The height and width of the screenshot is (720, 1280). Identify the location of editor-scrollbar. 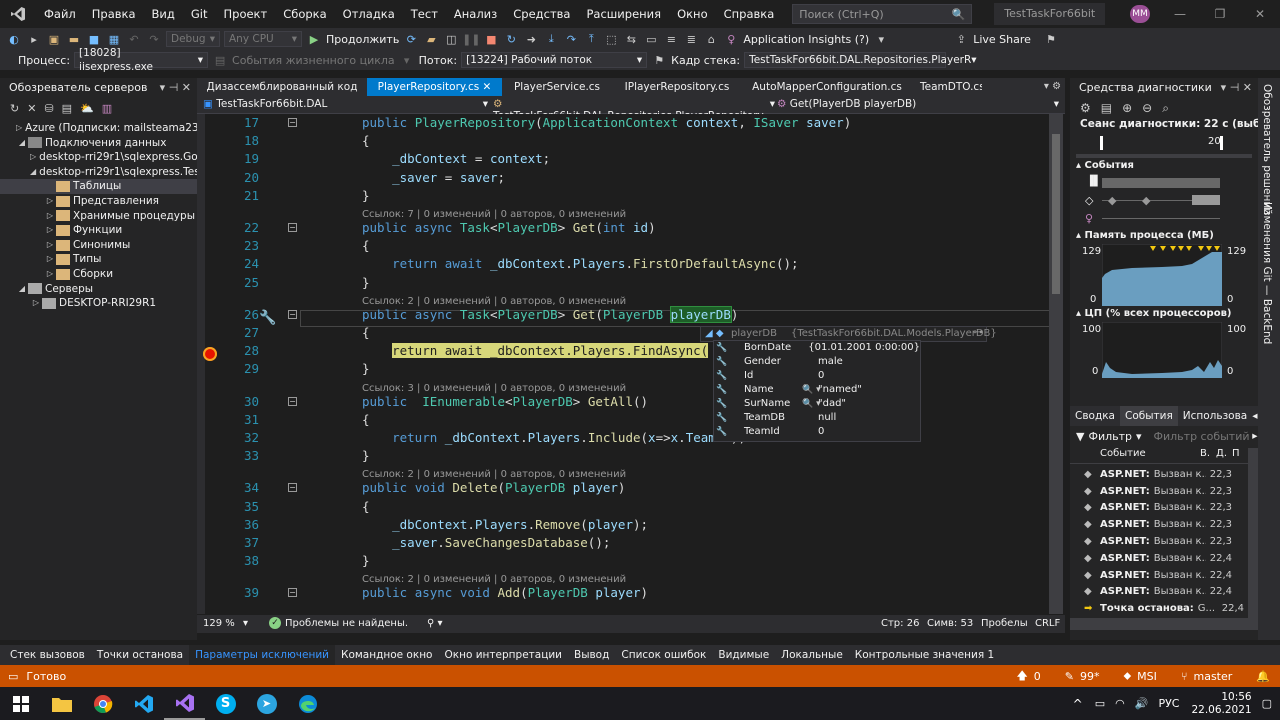
(1056, 364).